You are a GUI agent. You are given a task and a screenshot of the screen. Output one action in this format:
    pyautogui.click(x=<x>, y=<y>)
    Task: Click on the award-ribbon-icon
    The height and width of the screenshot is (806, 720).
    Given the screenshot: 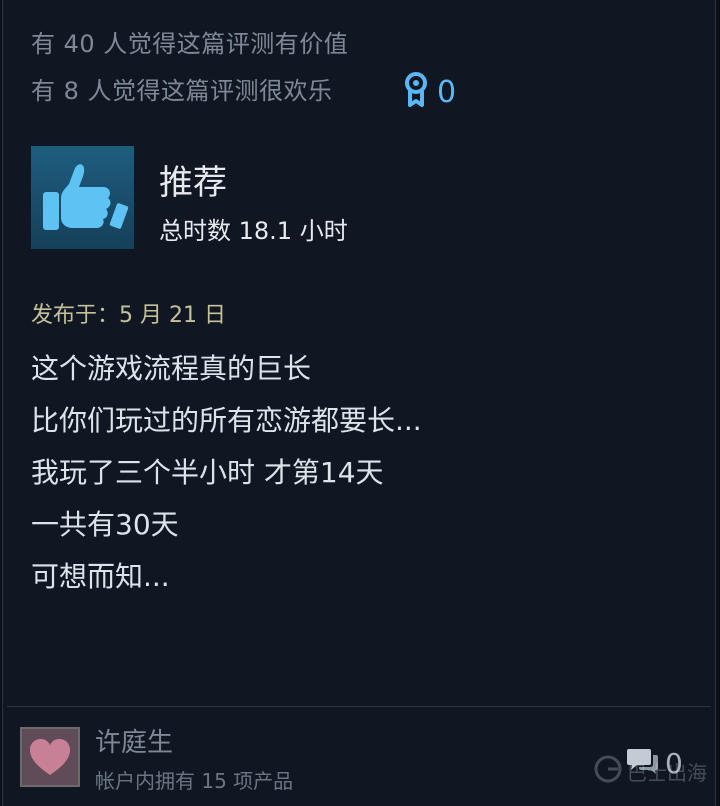 What is the action you would take?
    pyautogui.click(x=416, y=92)
    